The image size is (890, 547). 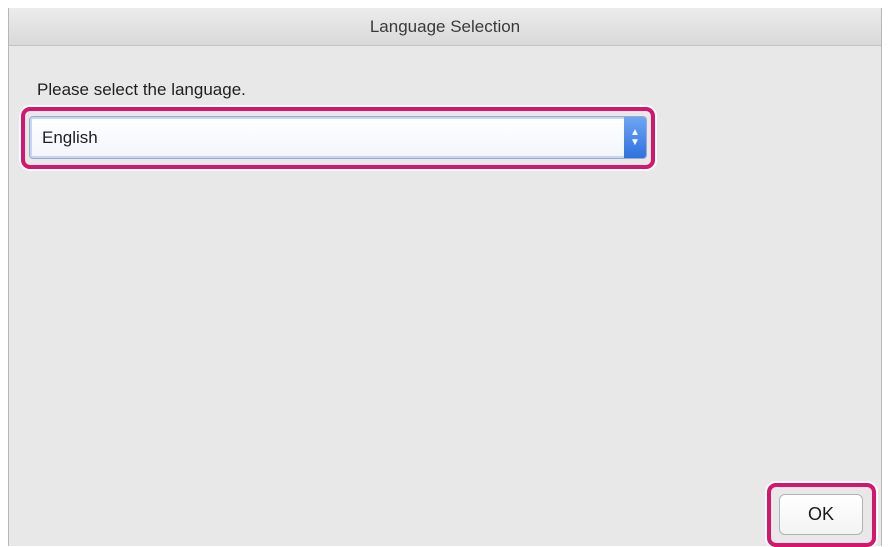 I want to click on window-title: Language Selection, so click(x=445, y=26).